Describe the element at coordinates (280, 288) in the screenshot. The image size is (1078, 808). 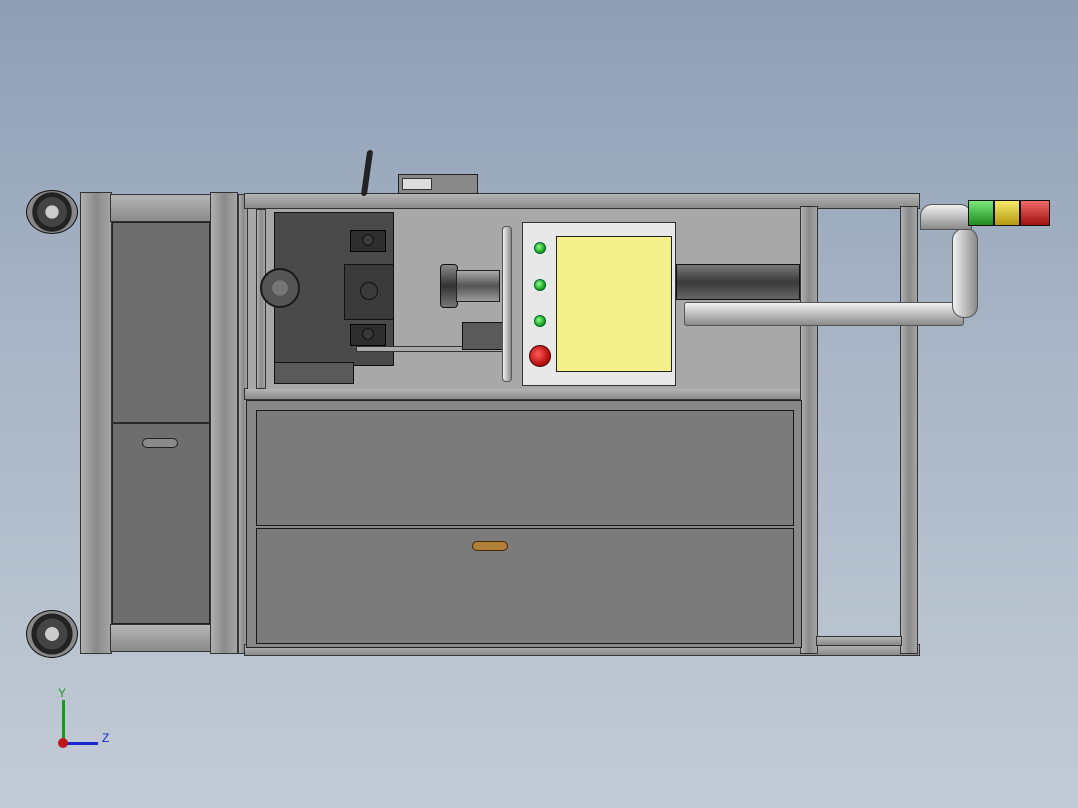
I see `handwheel-icon` at that location.